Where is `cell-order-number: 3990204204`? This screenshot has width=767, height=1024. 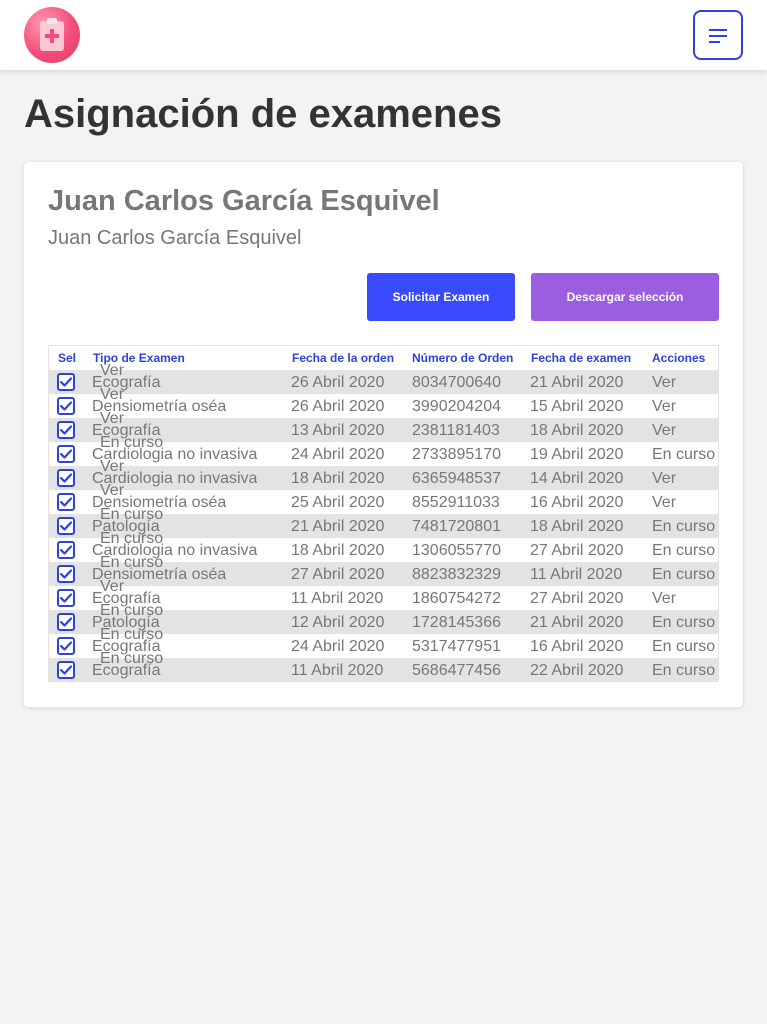
cell-order-number: 3990204204 is located at coordinates (456, 406).